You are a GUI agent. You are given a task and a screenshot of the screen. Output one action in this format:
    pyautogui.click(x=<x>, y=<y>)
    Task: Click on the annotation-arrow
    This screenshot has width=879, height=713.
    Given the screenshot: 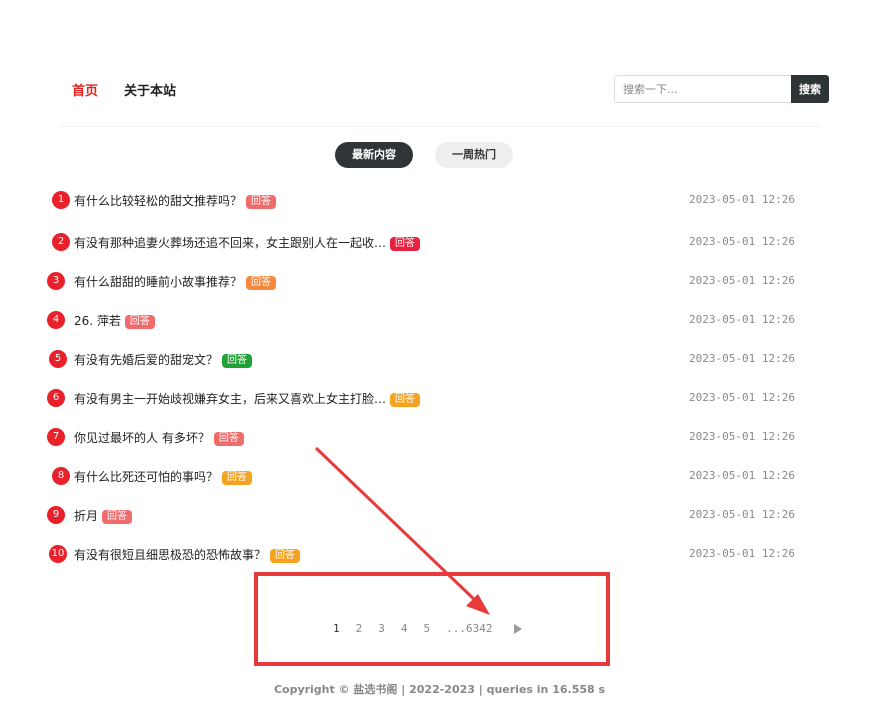 What is the action you would take?
    pyautogui.click(x=402, y=530)
    